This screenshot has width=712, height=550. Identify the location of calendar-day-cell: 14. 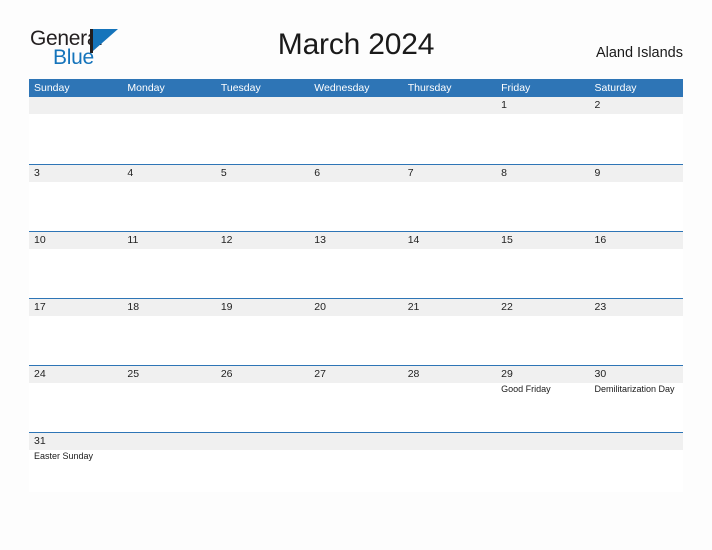
(449, 265).